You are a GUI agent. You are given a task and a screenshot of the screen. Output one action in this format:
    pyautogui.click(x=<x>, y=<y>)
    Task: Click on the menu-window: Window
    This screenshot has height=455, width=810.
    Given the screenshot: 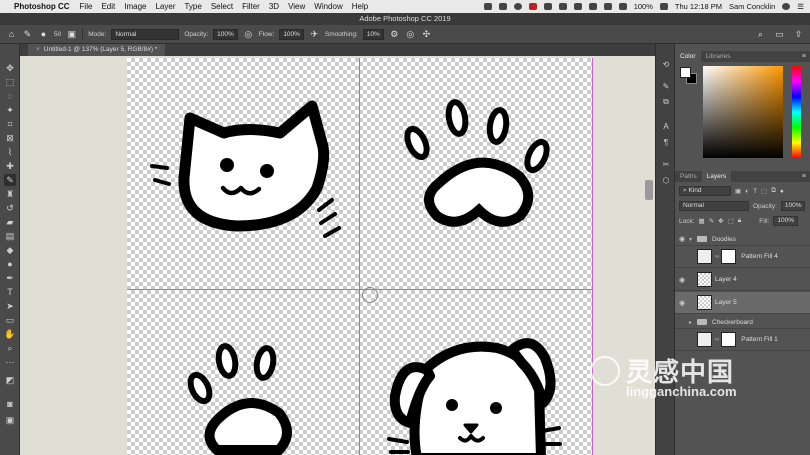 What is the action you would take?
    pyautogui.click(x=328, y=6)
    